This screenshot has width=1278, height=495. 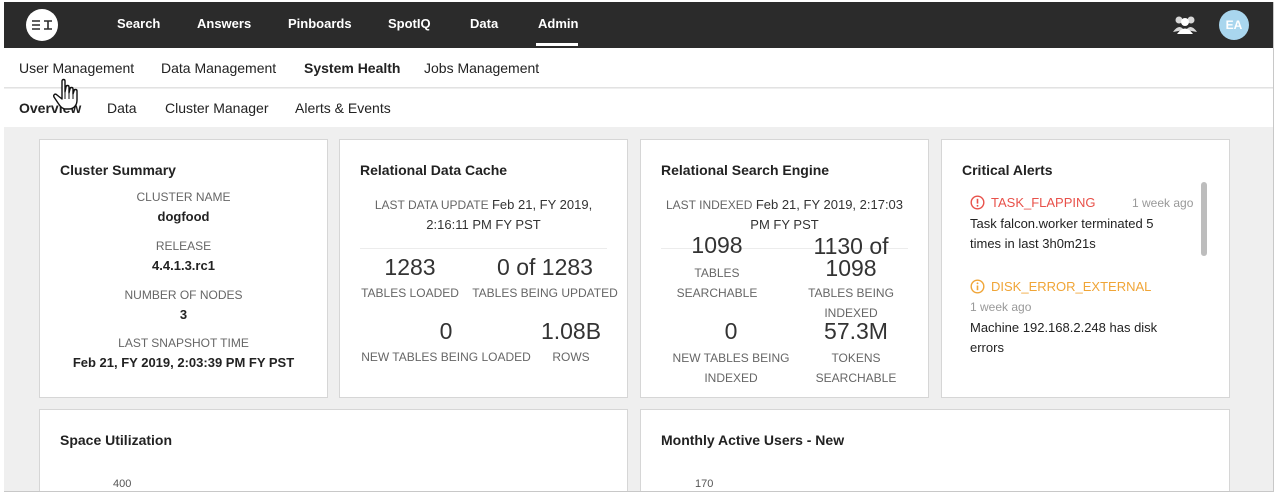 What do you see at coordinates (320, 23) in the screenshot?
I see `nav-pinboards: Pinboards` at bounding box center [320, 23].